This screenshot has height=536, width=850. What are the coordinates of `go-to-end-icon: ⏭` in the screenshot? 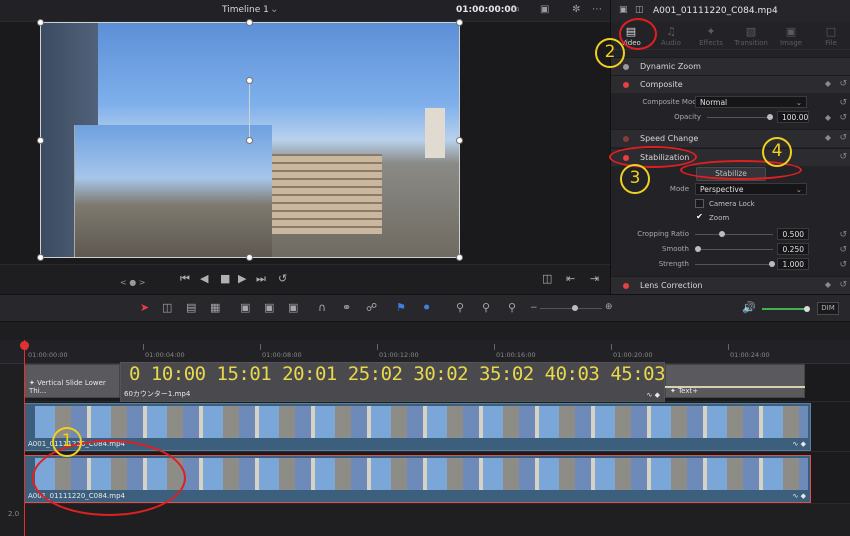 It's located at (261, 279).